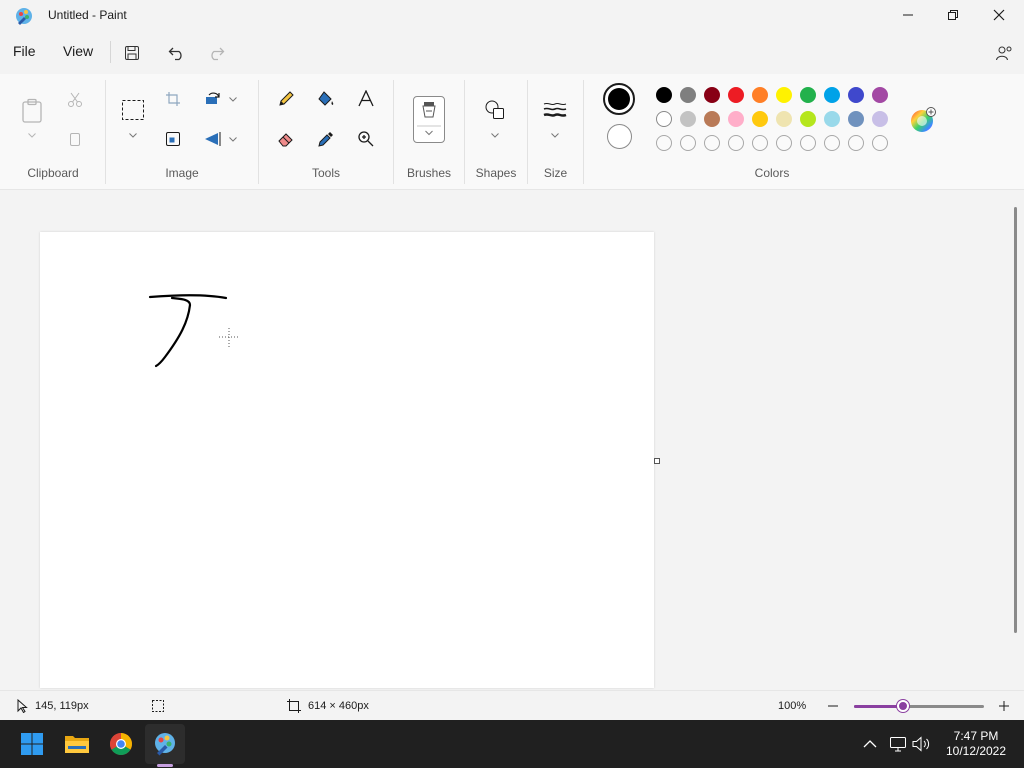  I want to click on flip-options-chevron, so click(233, 139).